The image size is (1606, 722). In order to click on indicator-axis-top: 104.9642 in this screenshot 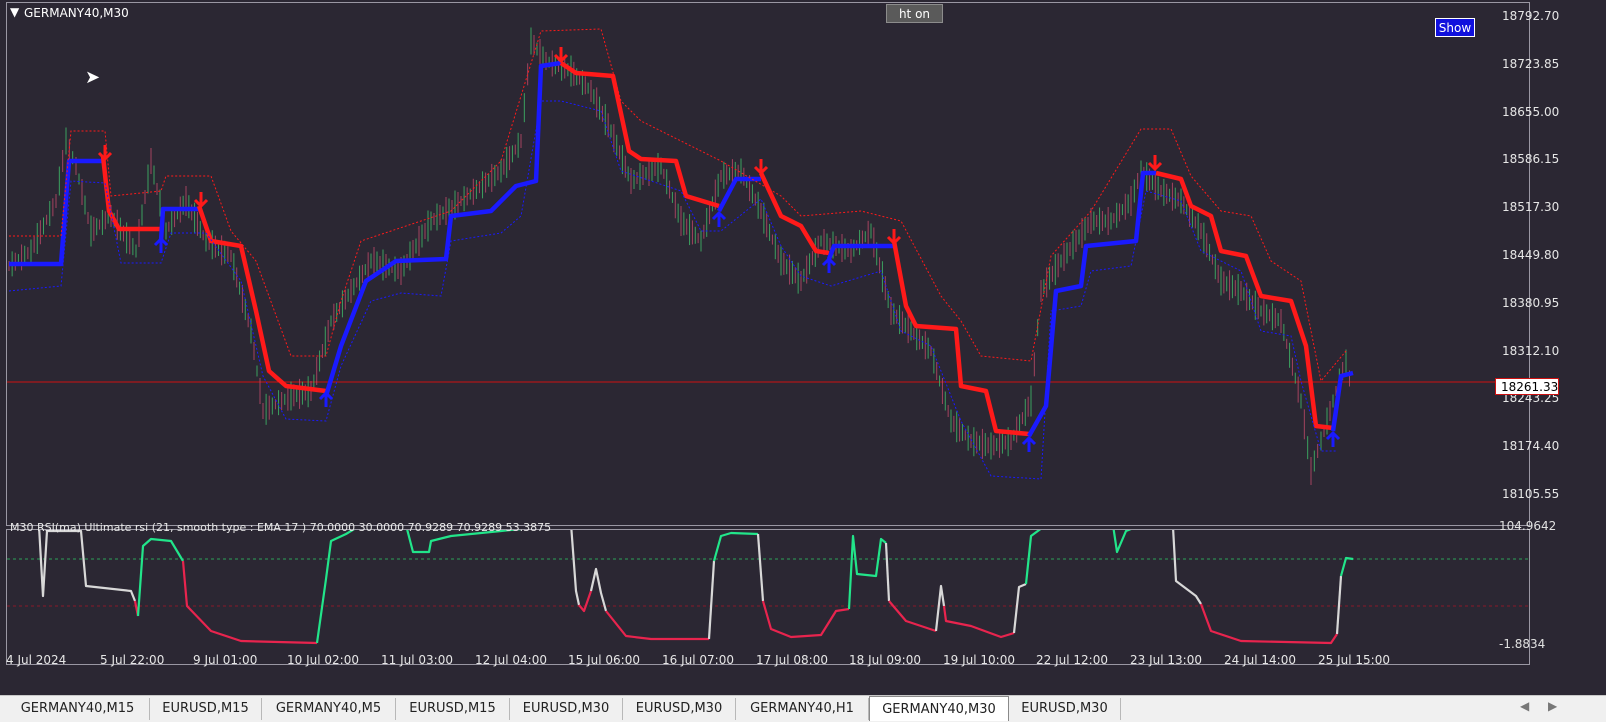, I will do `click(1528, 526)`.